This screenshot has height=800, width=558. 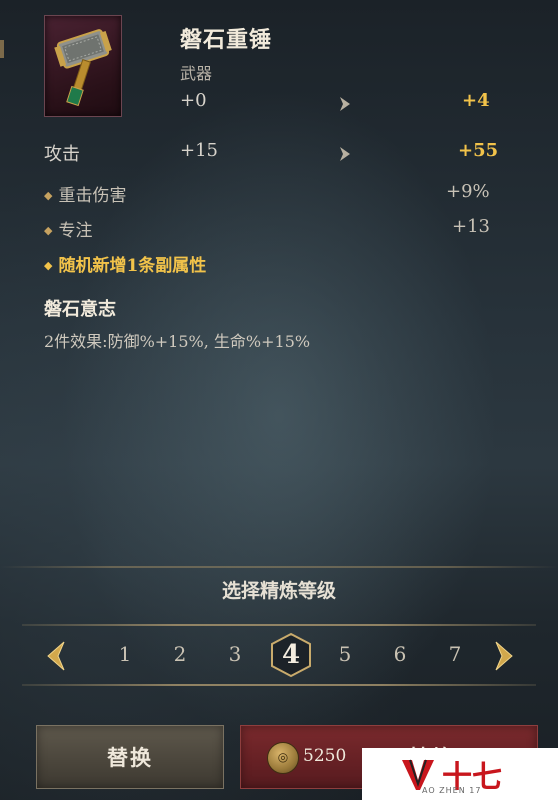 What do you see at coordinates (62, 154) in the screenshot?
I see `main-stat-label: 攻击` at bounding box center [62, 154].